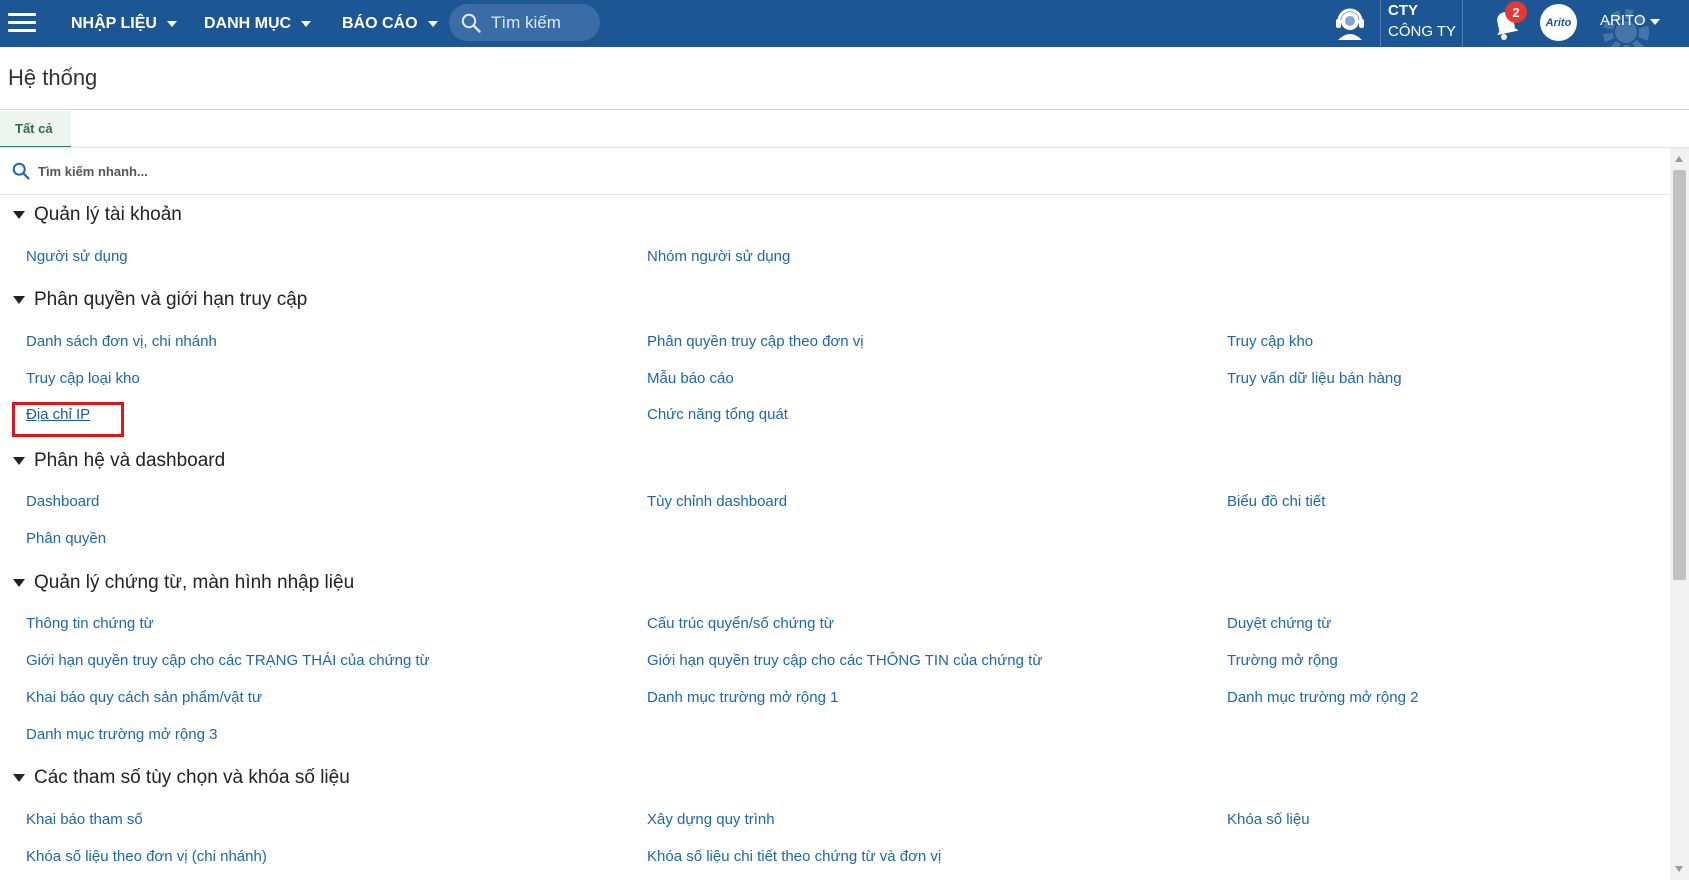 The image size is (1689, 880). What do you see at coordinates (23, 23) in the screenshot?
I see `hamburger-menu-icon` at bounding box center [23, 23].